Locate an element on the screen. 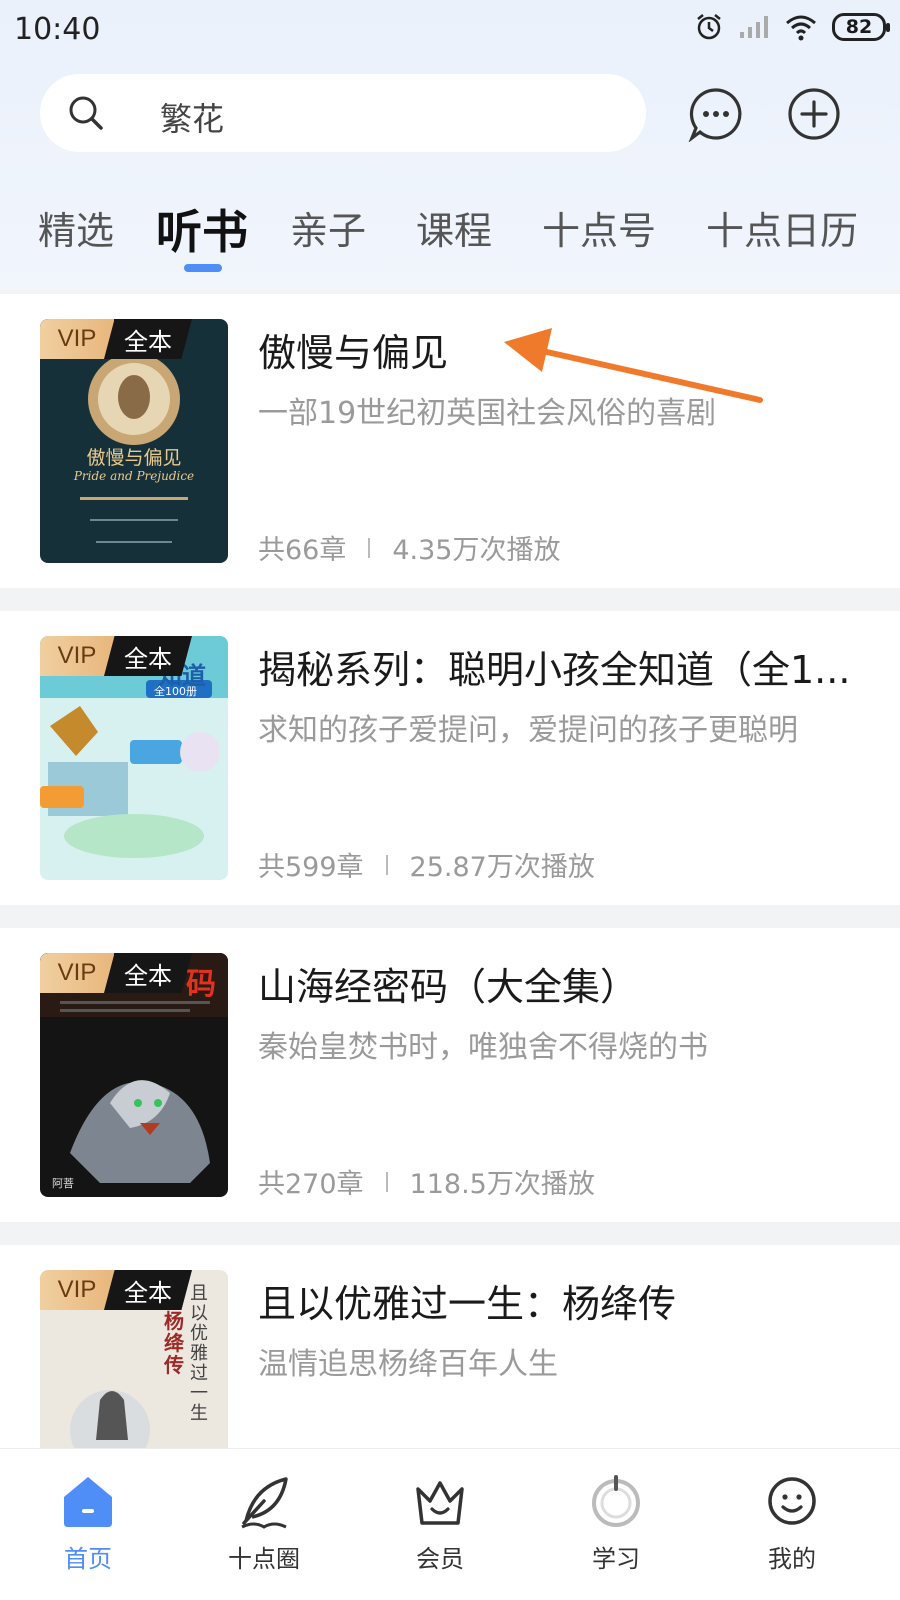  play-count: 25.87万次播放 is located at coordinates (502, 867).